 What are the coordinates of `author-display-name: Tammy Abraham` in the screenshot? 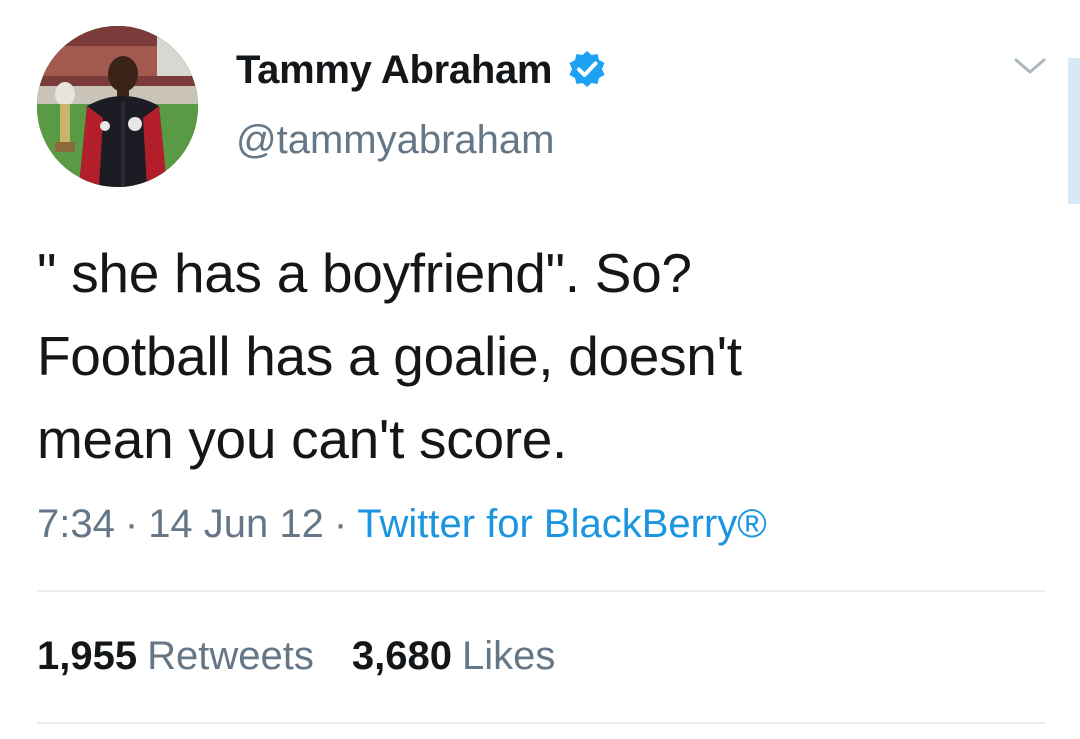 It's located at (394, 70).